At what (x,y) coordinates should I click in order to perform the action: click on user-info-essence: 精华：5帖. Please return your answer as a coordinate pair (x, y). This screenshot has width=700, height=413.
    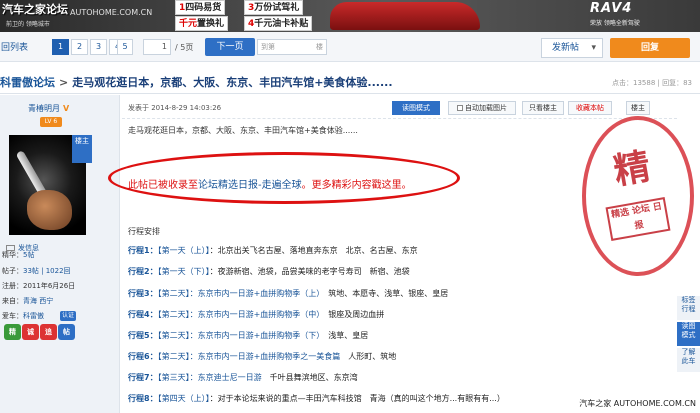
    Looking at the image, I should click on (18, 255).